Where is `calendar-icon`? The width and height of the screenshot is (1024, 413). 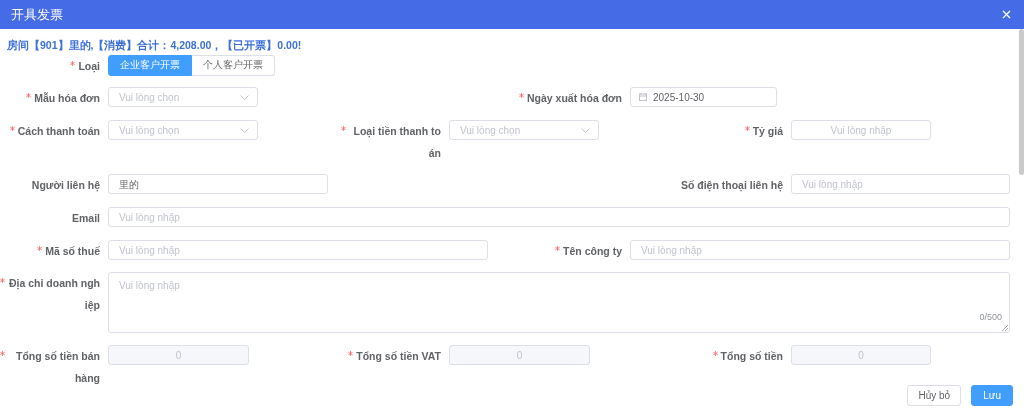
calendar-icon is located at coordinates (643, 97).